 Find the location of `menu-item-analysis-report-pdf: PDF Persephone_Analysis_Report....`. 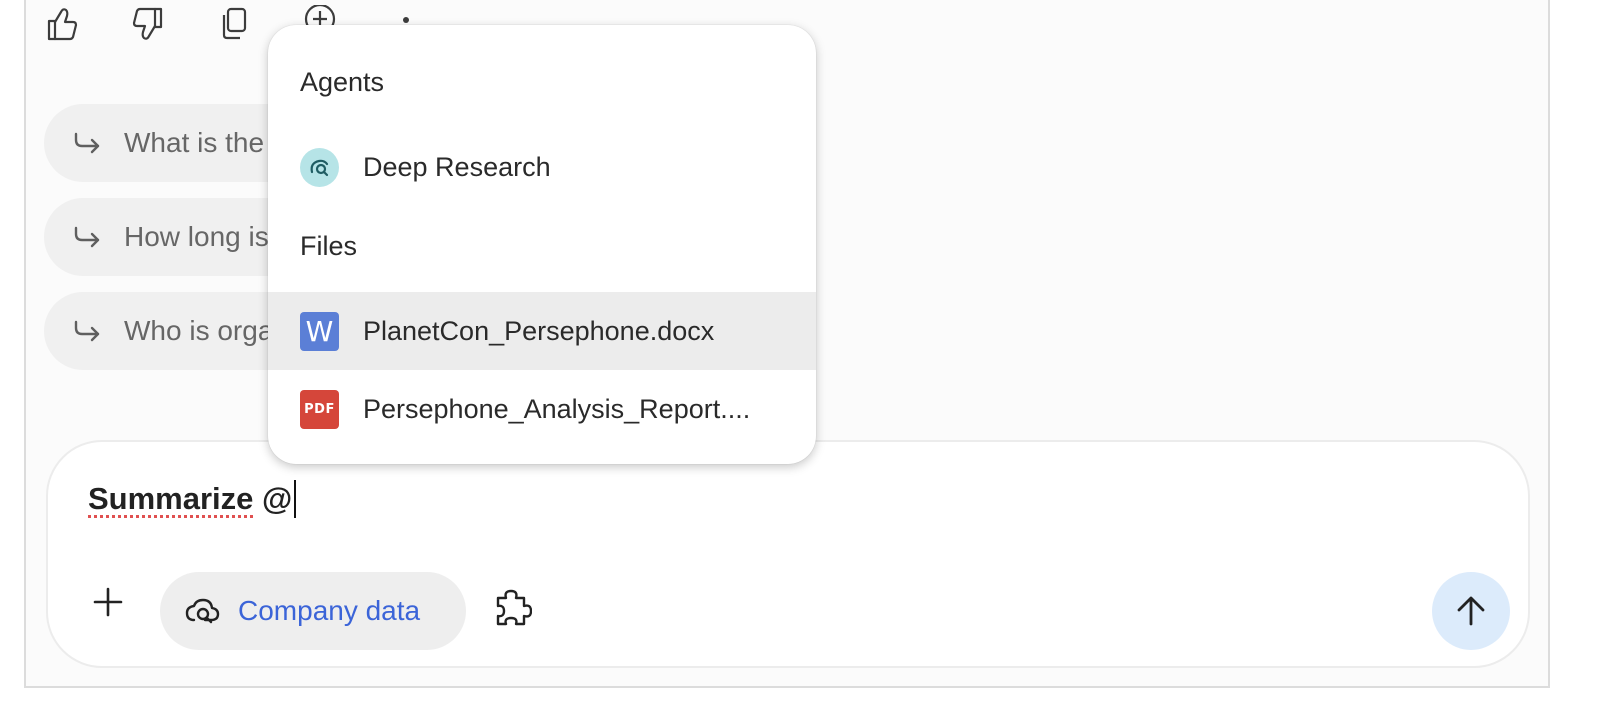

menu-item-analysis-report-pdf: PDF Persephone_Analysis_Report.... is located at coordinates (542, 409).